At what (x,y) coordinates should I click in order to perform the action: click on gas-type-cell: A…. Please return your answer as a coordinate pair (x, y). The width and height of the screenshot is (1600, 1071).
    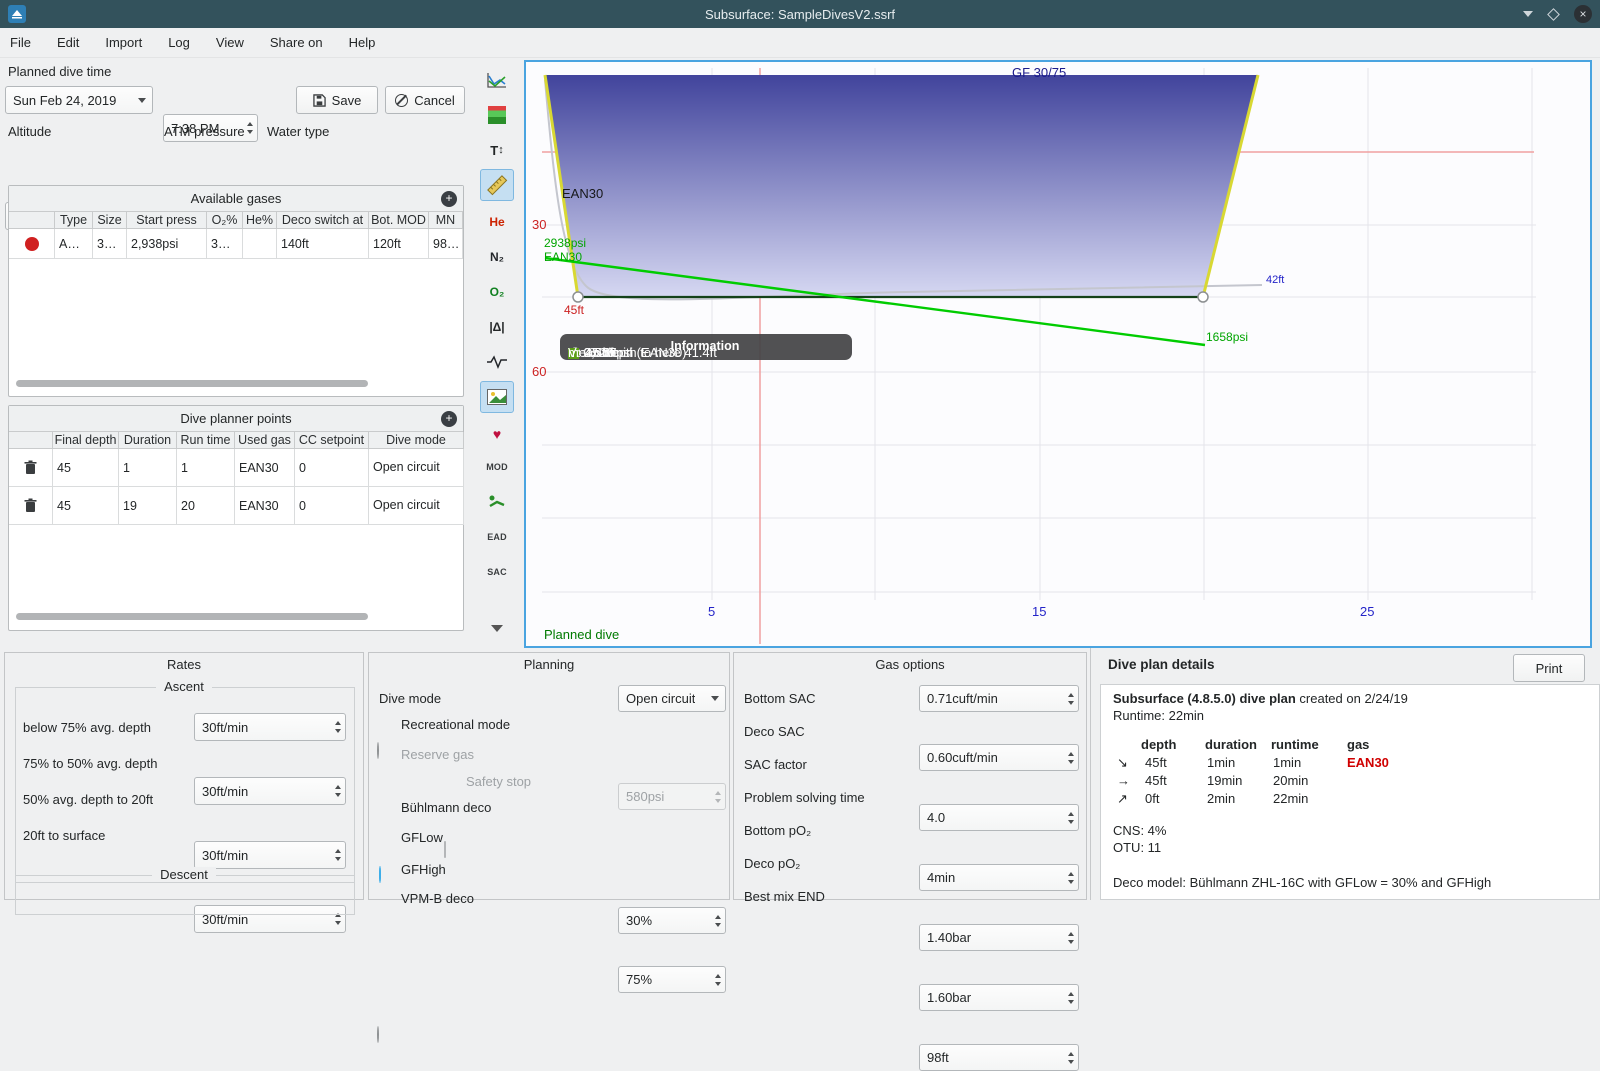
    Looking at the image, I should click on (74, 244).